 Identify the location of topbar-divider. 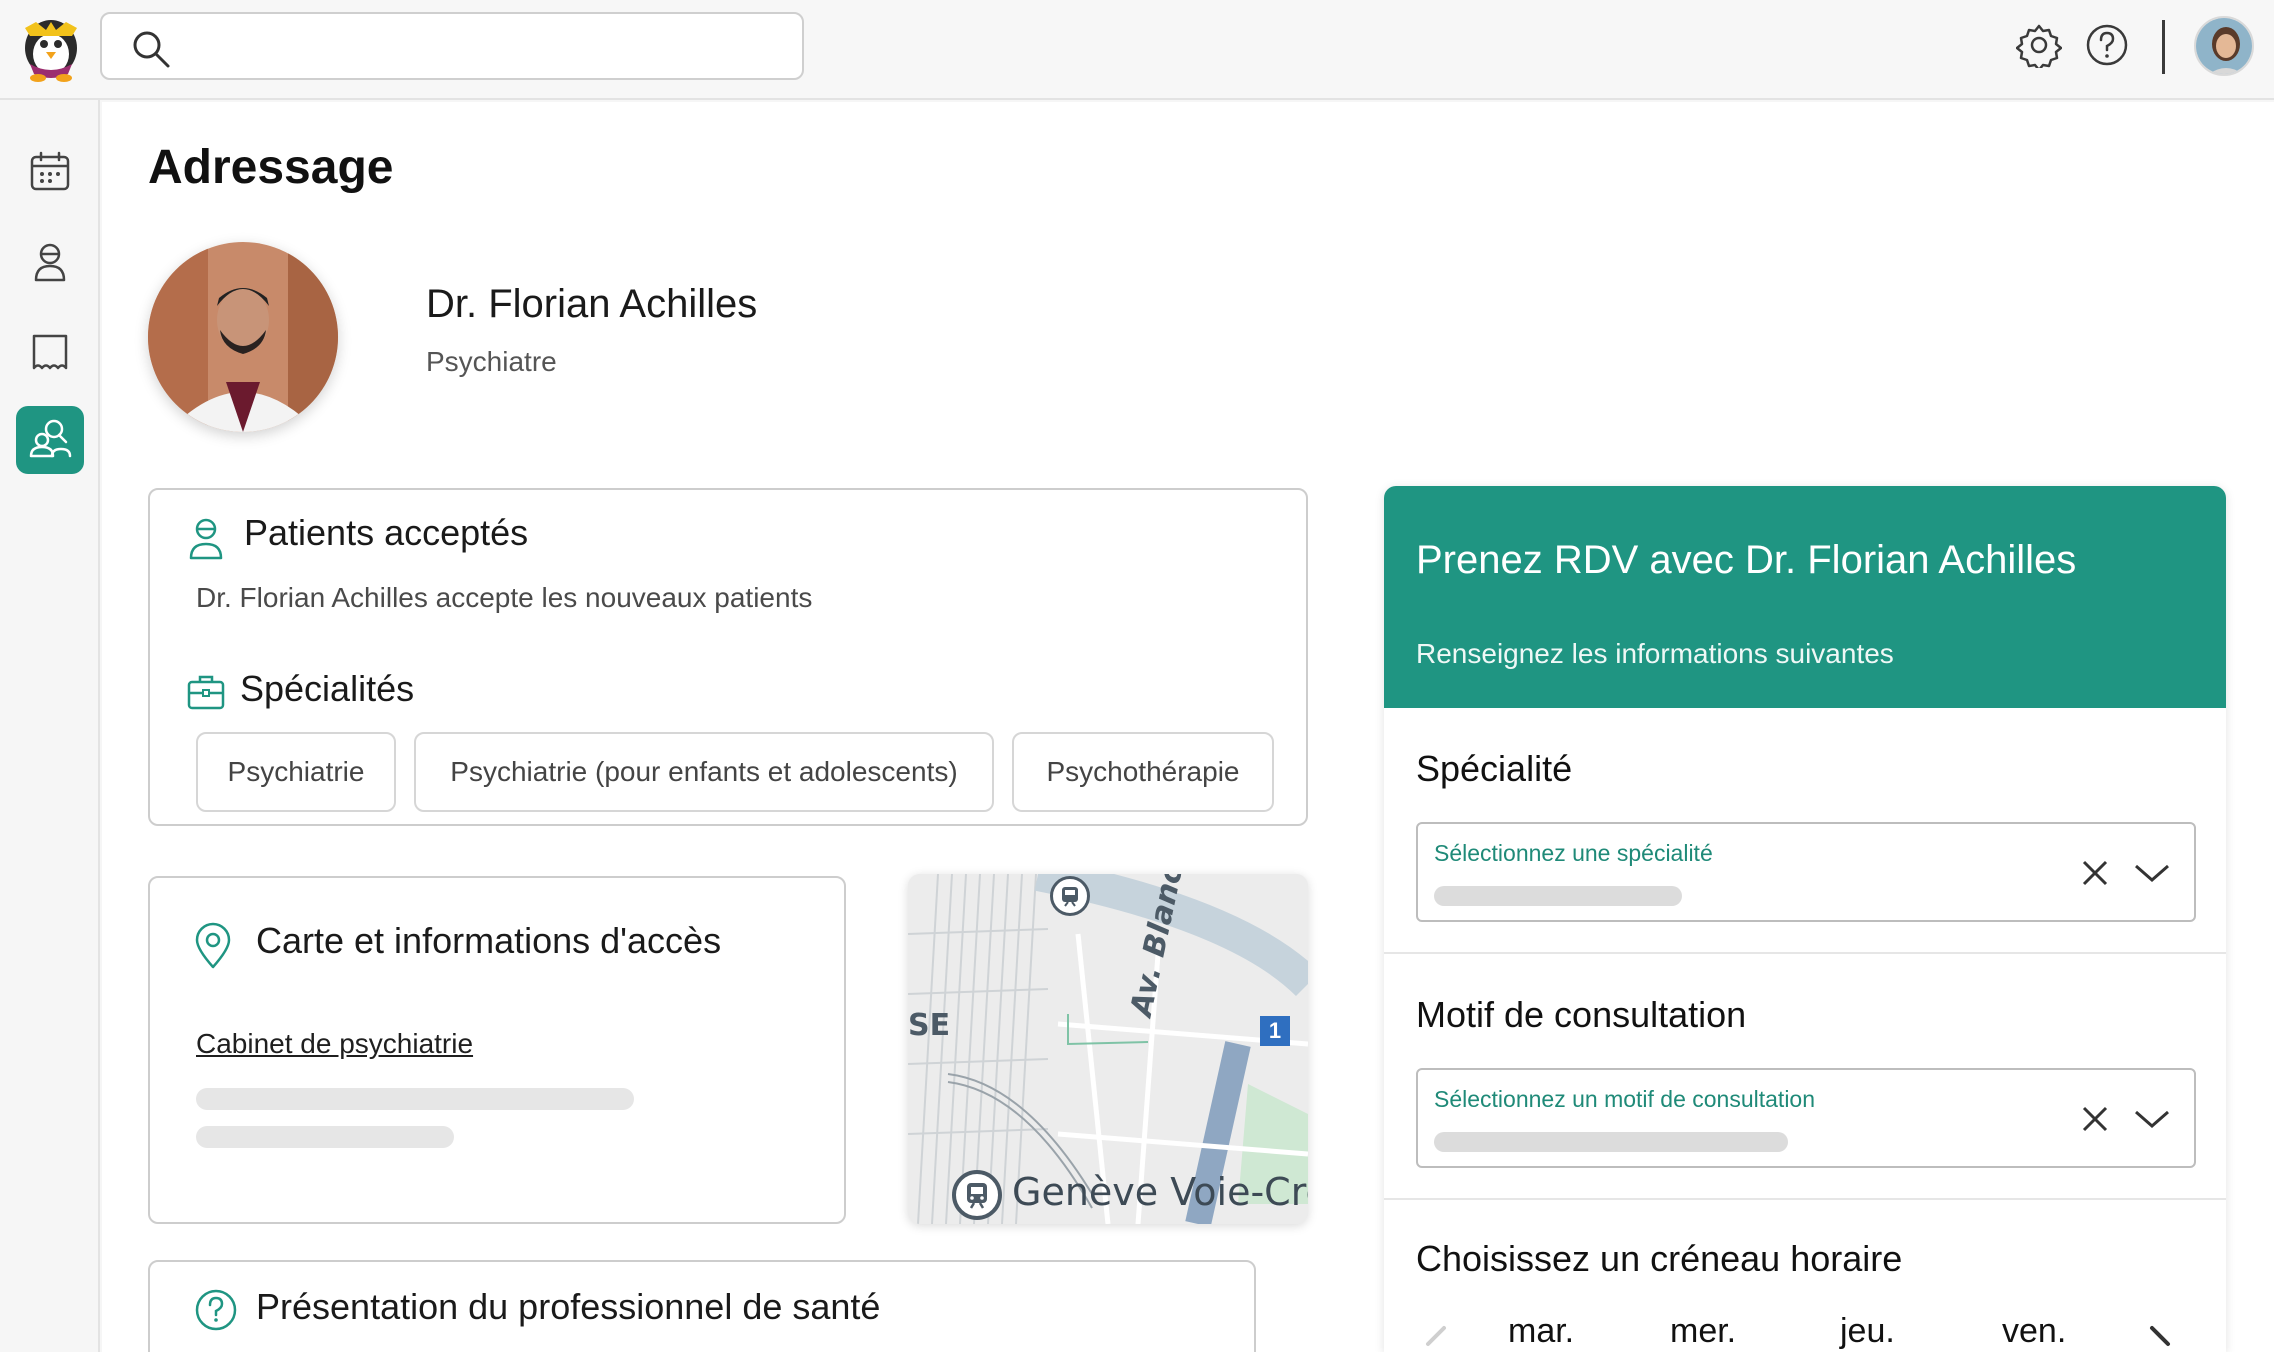
(2163, 47).